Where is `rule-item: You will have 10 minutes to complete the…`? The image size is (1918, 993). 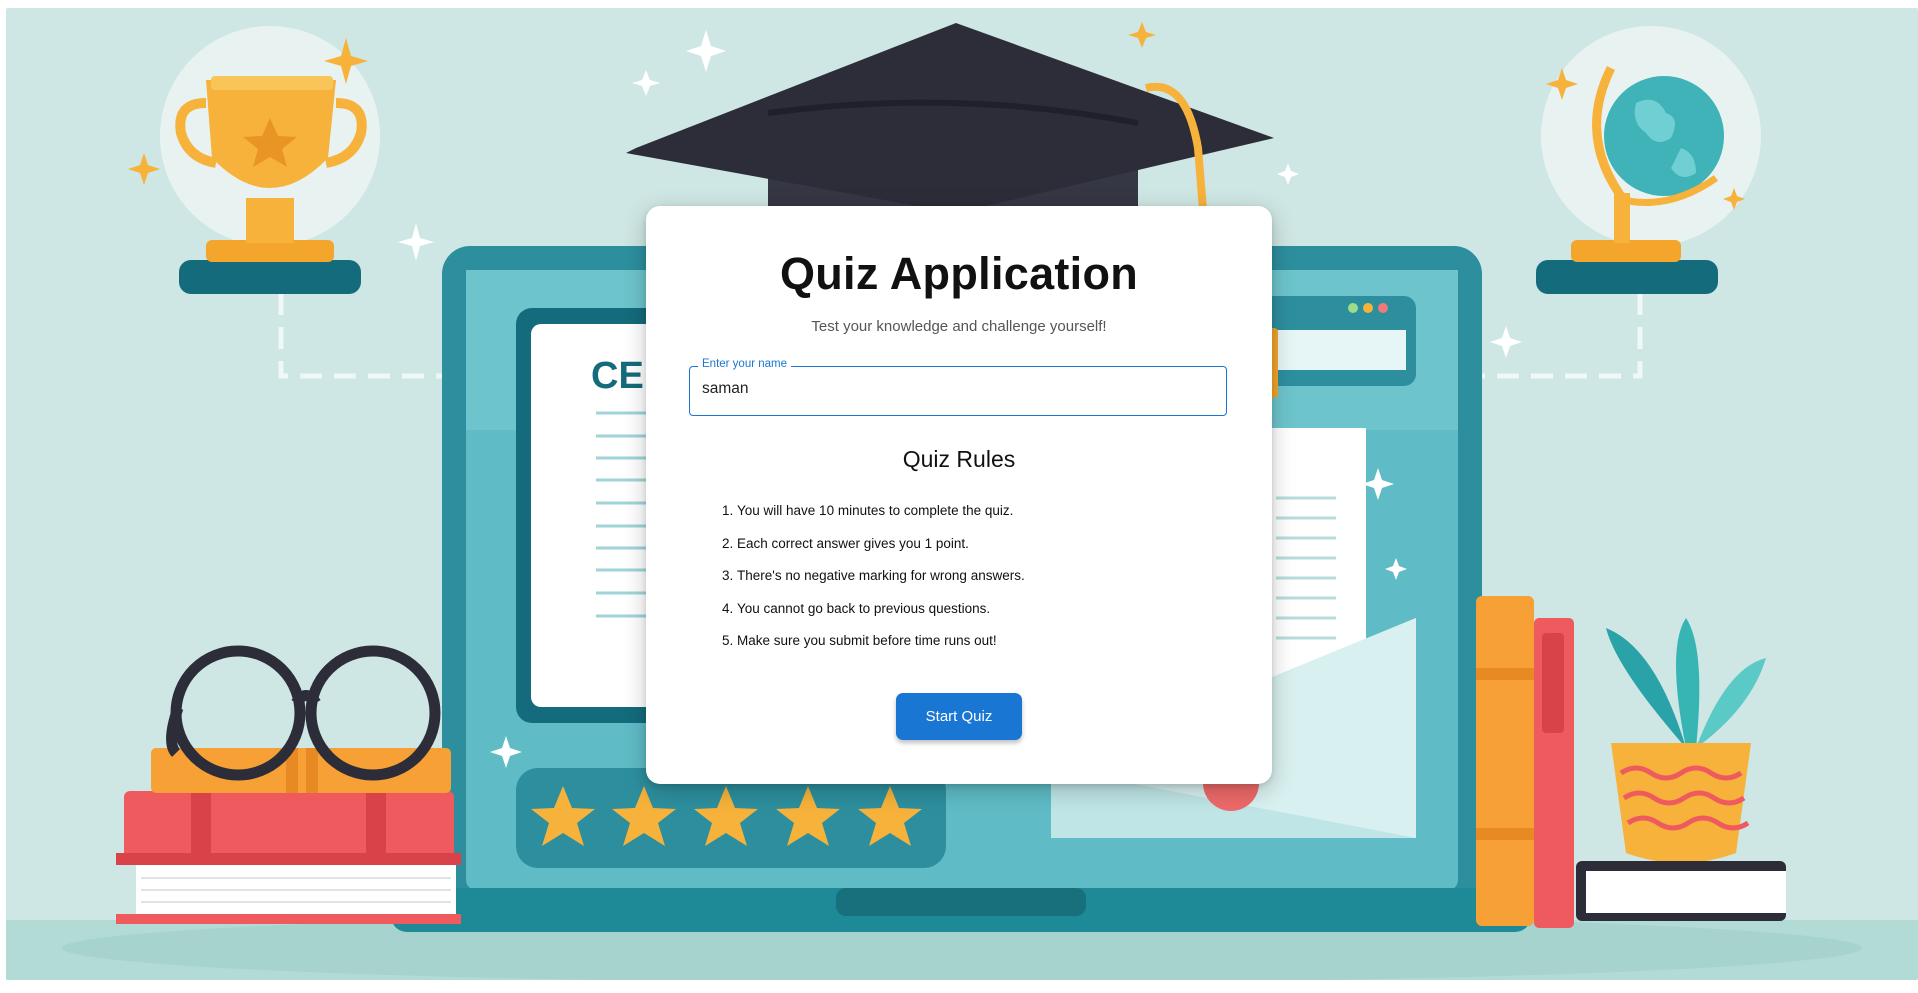
rule-item: You will have 10 minutes to complete the… is located at coordinates (881, 518).